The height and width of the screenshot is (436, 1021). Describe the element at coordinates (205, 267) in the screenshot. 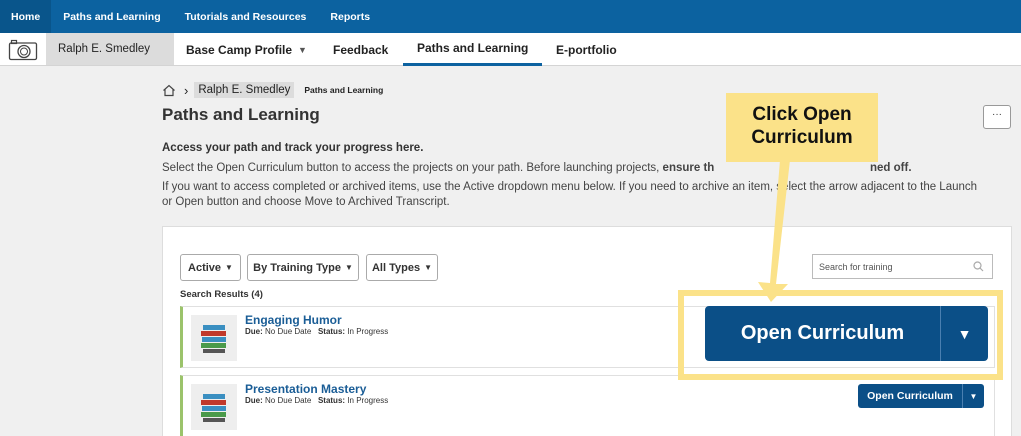

I see `status-filter-label: Active` at that location.